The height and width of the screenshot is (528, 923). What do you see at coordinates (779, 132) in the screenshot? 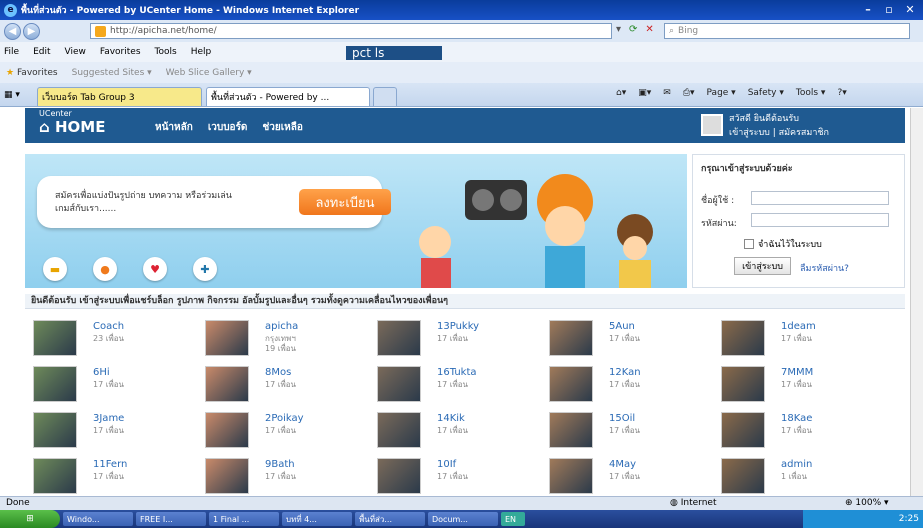
I see `user-links: เข้าสู่ระบบ | สมัครสมาชิก` at bounding box center [779, 132].